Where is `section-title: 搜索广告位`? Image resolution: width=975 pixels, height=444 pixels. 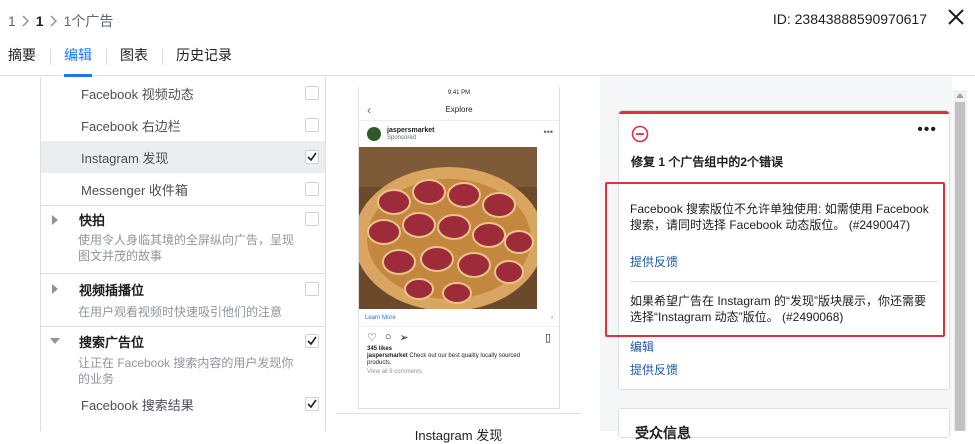
section-title: 搜索广告位 is located at coordinates (112, 342).